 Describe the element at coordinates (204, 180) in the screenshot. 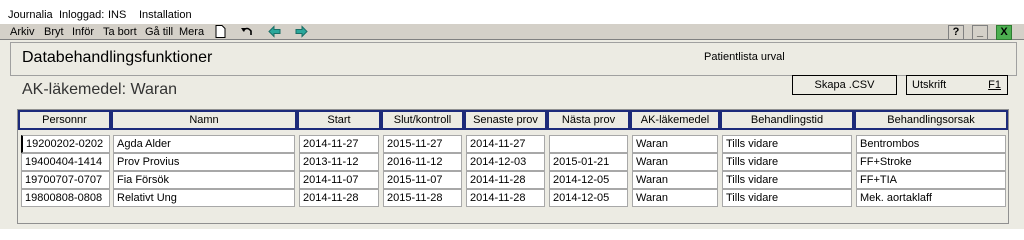

I see `table-cell: Fia Försök` at that location.